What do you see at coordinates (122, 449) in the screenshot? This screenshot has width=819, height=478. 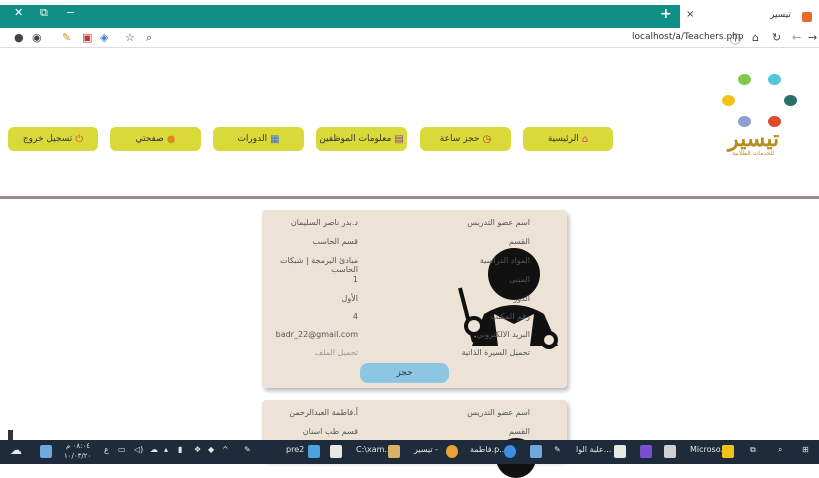 I see `keyboard-icon: ▭` at bounding box center [122, 449].